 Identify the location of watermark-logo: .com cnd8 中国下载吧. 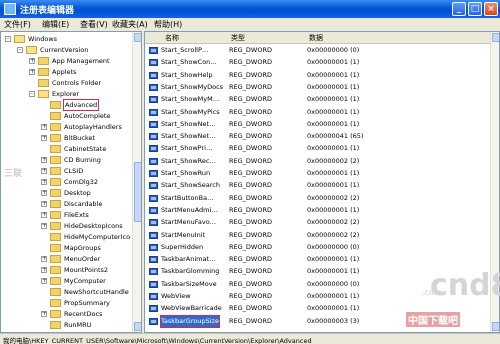
(453, 298).